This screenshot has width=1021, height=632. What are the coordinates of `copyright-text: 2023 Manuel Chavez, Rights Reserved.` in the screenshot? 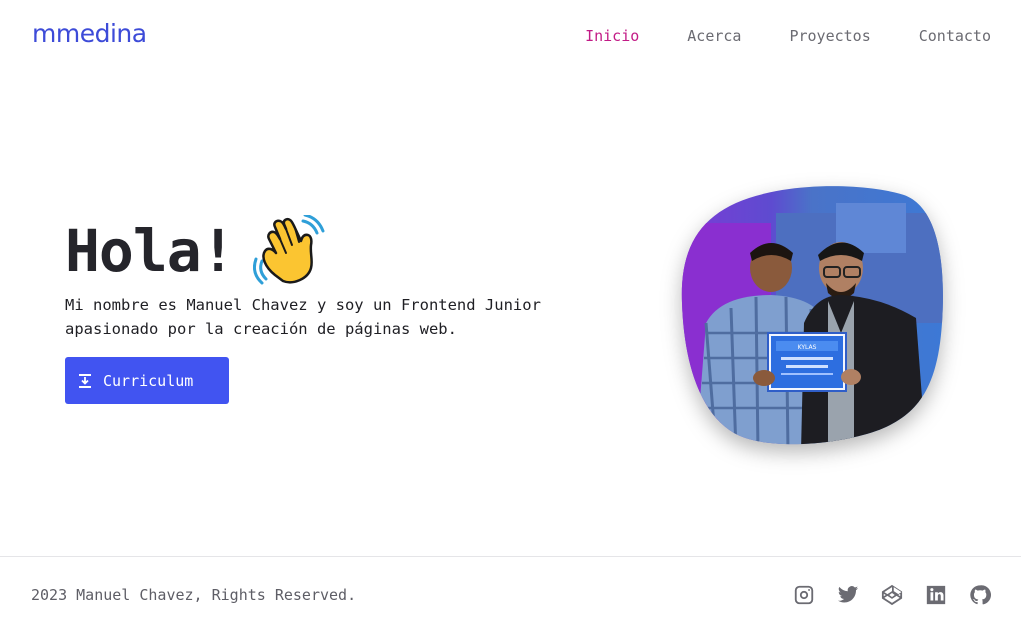 It's located at (194, 595).